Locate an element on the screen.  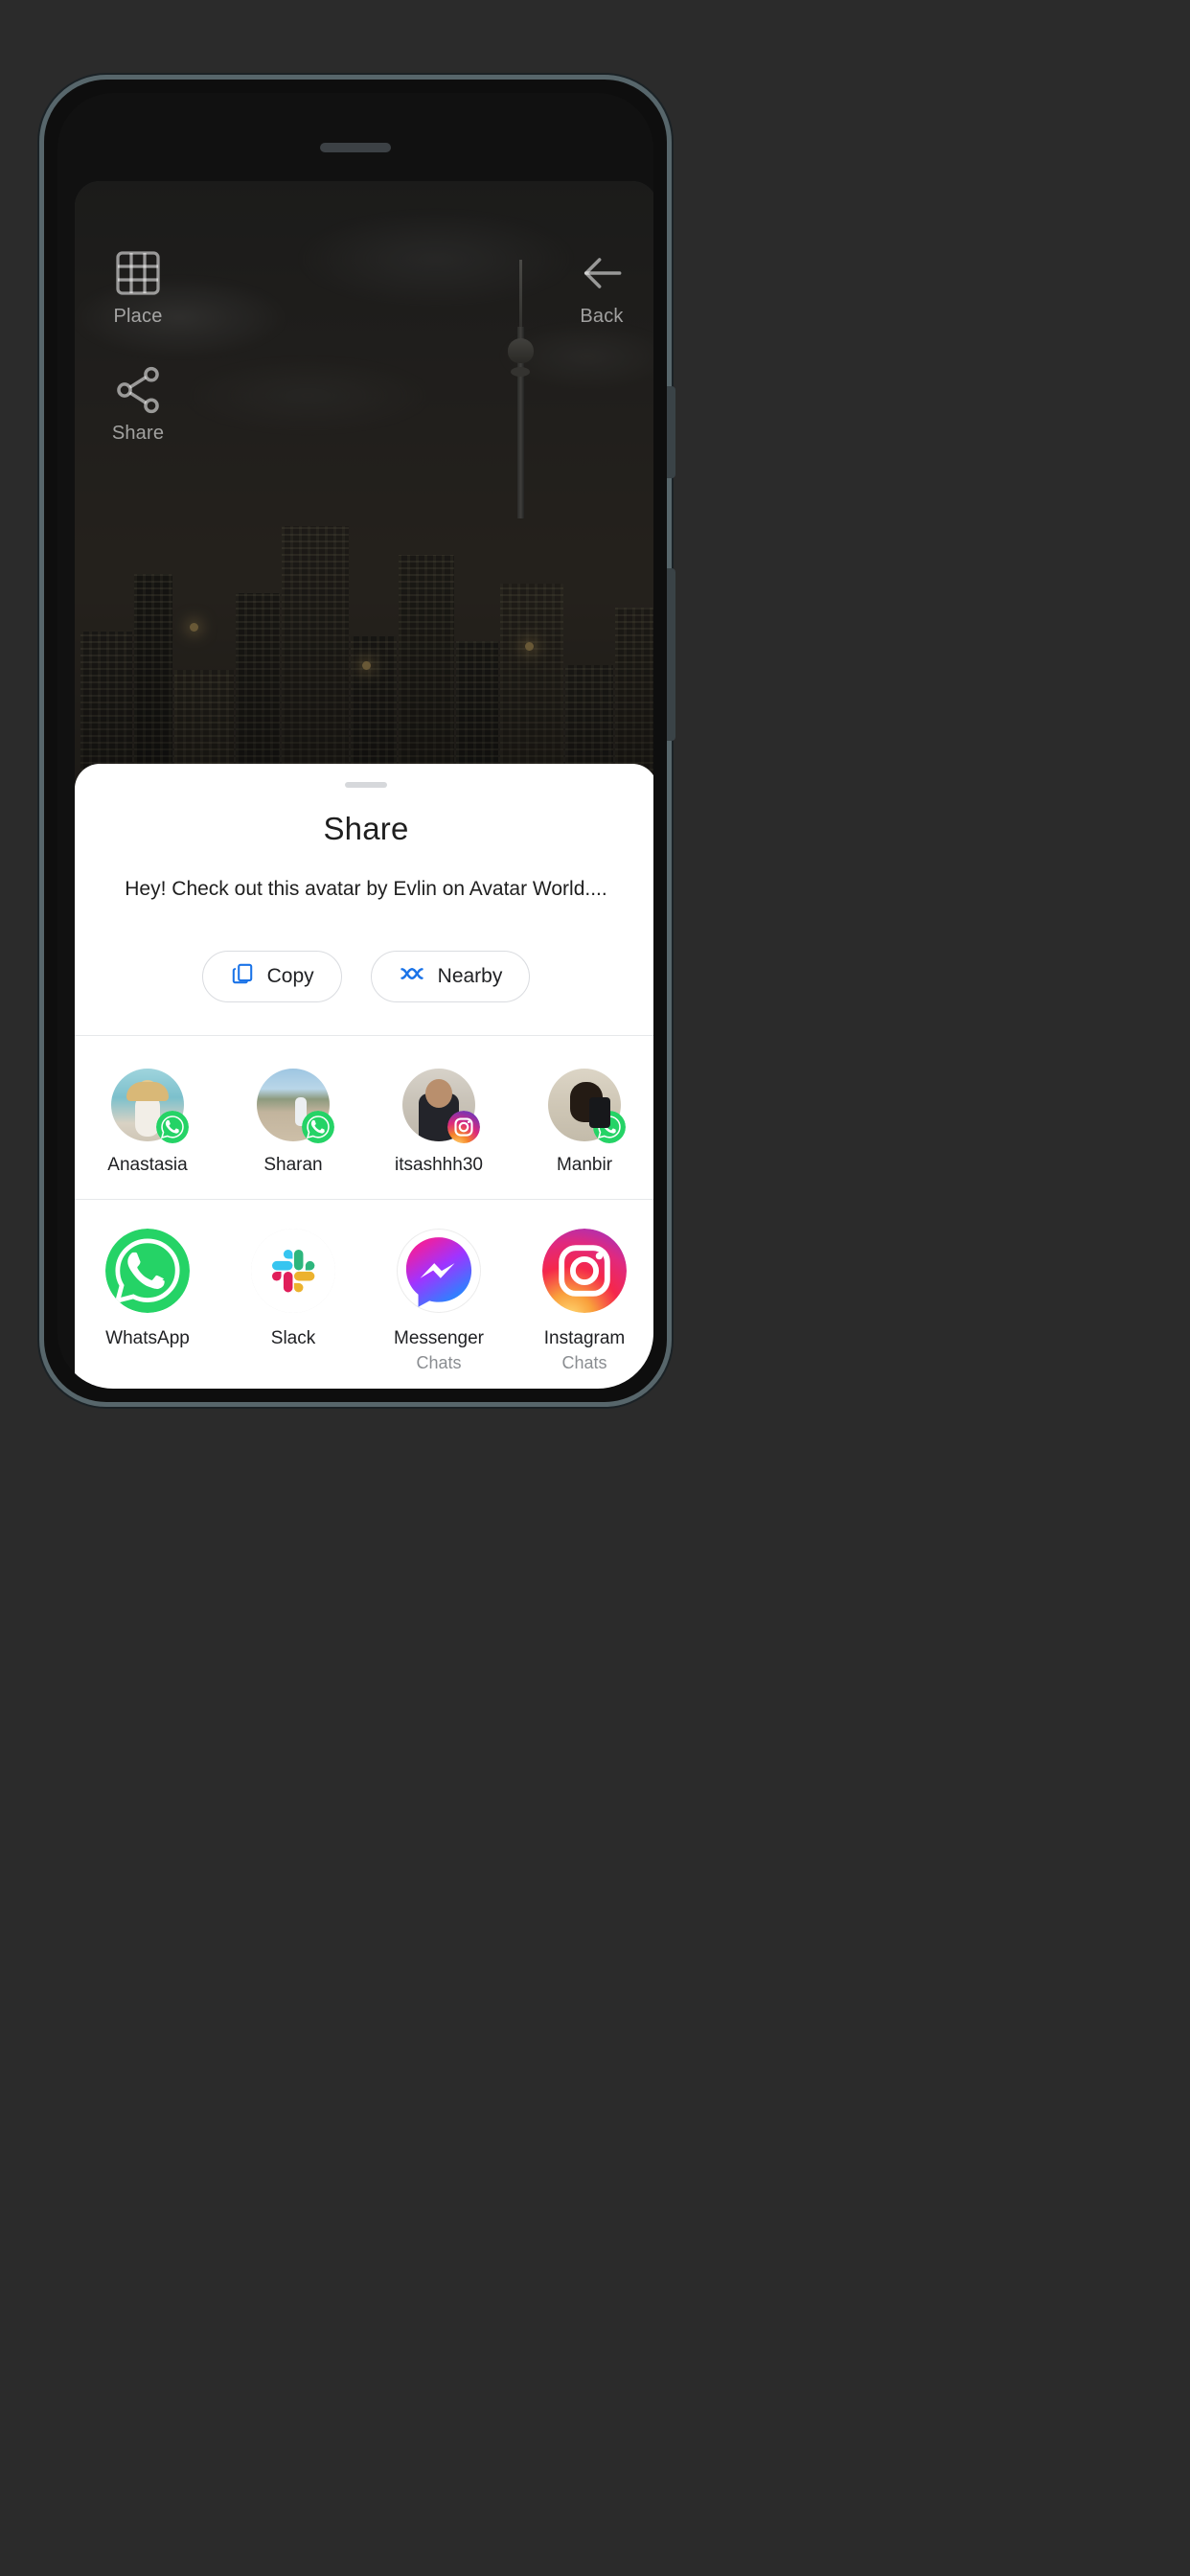
grid-icon is located at coordinates (138, 273).